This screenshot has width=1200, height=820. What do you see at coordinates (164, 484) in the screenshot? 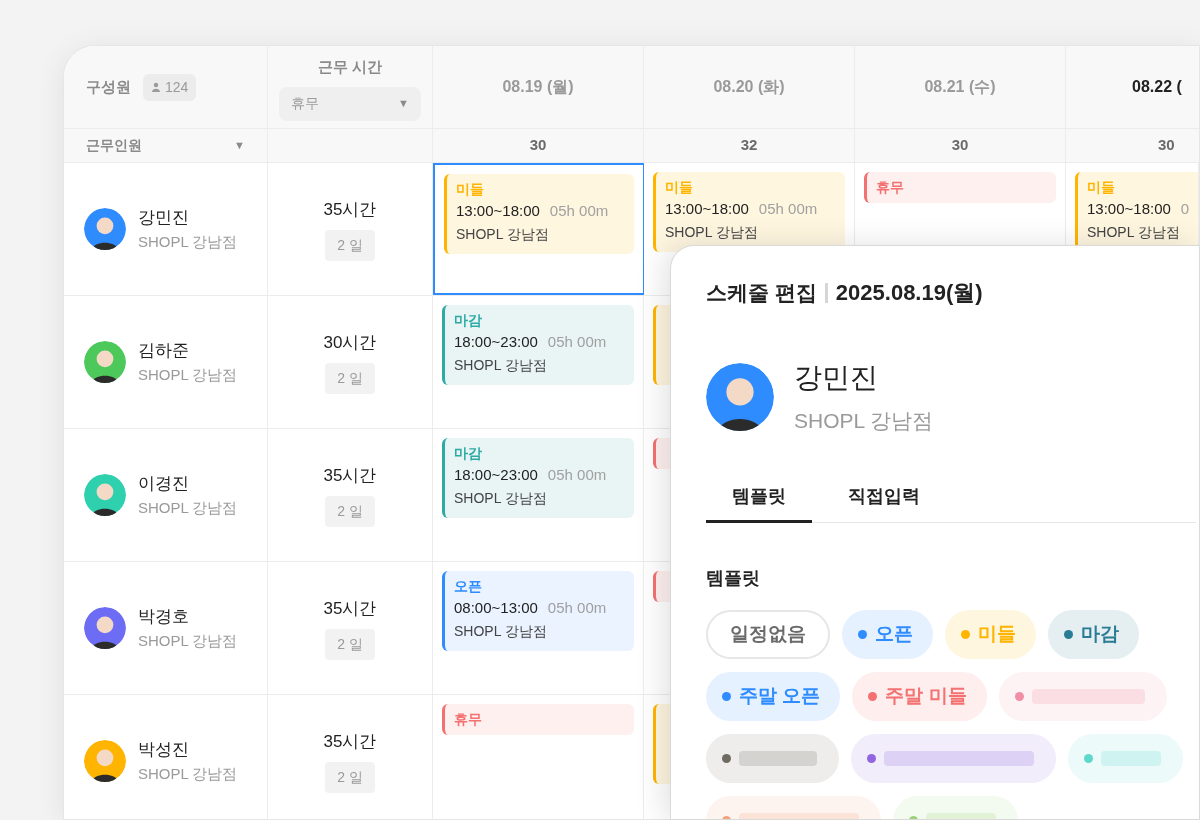
I see `member-name: 이경진` at bounding box center [164, 484].